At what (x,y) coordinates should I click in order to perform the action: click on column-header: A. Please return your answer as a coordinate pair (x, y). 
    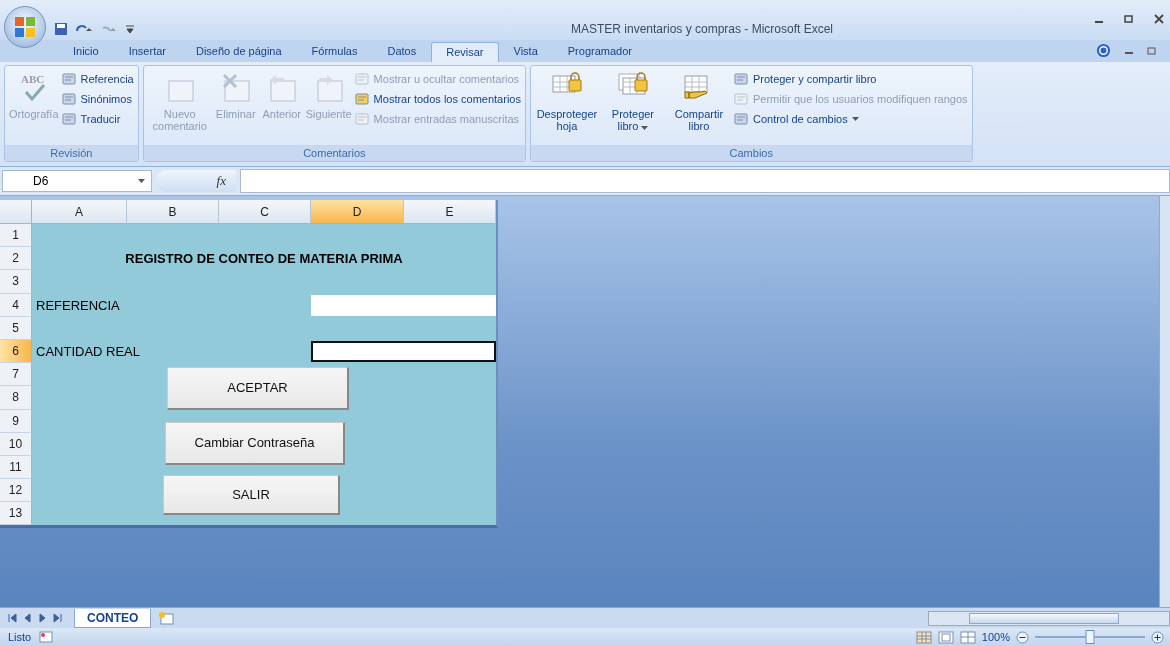
    Looking at the image, I should click on (79, 212).